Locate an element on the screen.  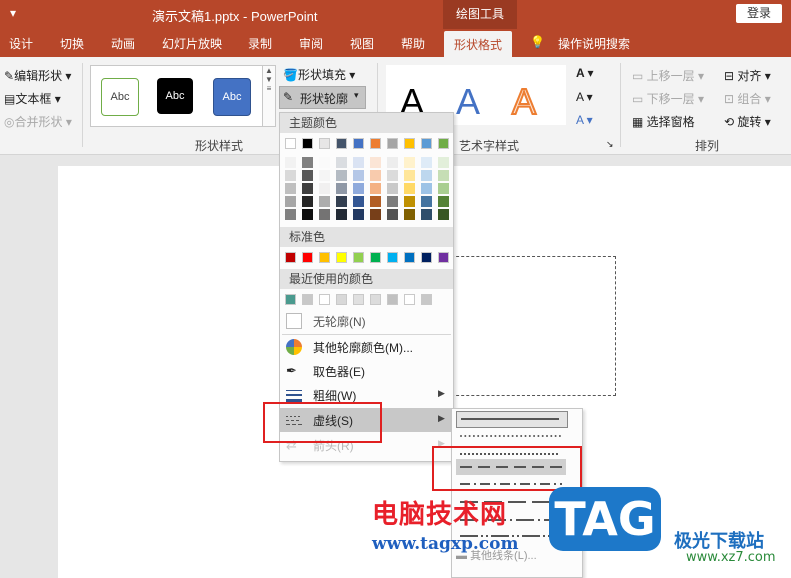
selected-shape is located at coordinates (531, 326).